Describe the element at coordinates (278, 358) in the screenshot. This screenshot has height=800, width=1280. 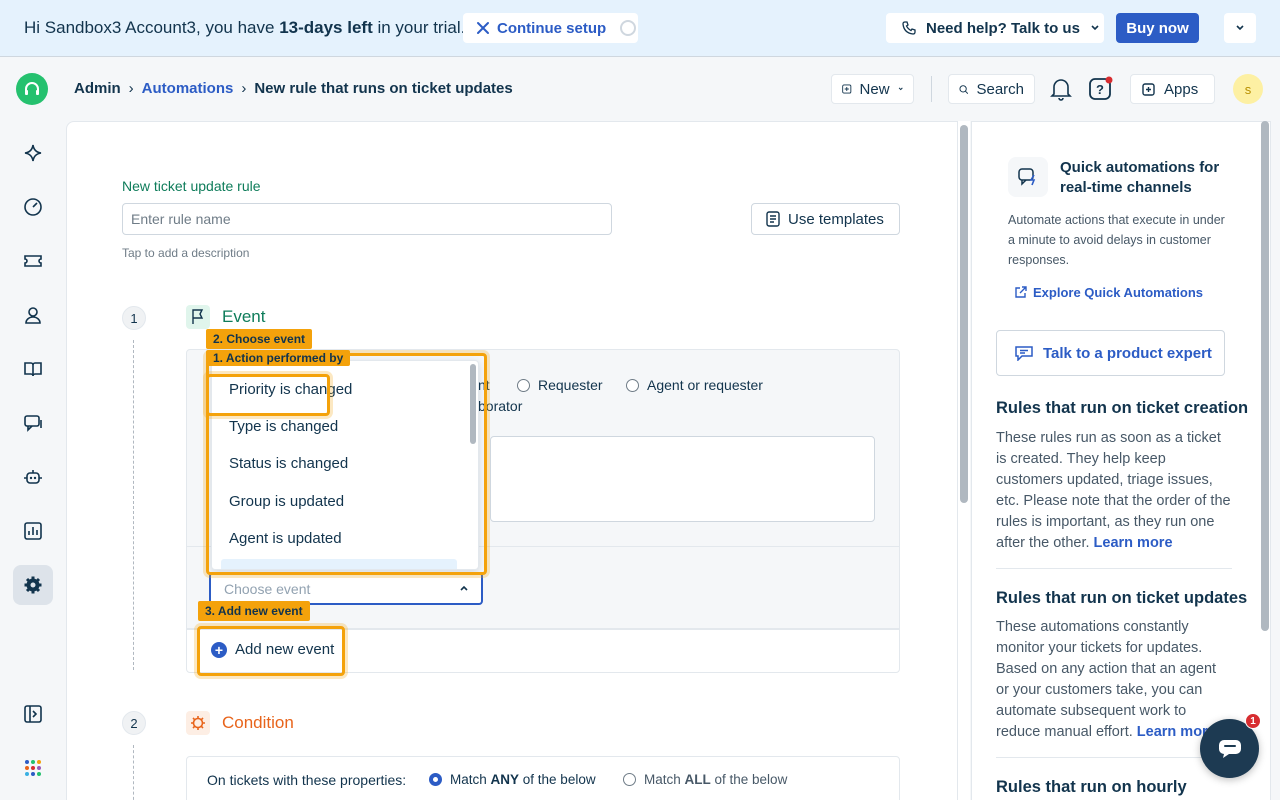
I see `tutorial-tag-action-performed: 1. Action performed by` at that location.